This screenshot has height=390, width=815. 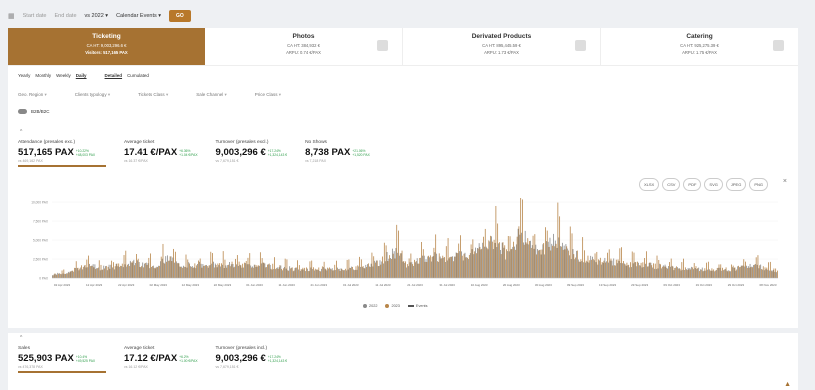 I want to click on export-png-button: PNG, so click(x=758, y=184).